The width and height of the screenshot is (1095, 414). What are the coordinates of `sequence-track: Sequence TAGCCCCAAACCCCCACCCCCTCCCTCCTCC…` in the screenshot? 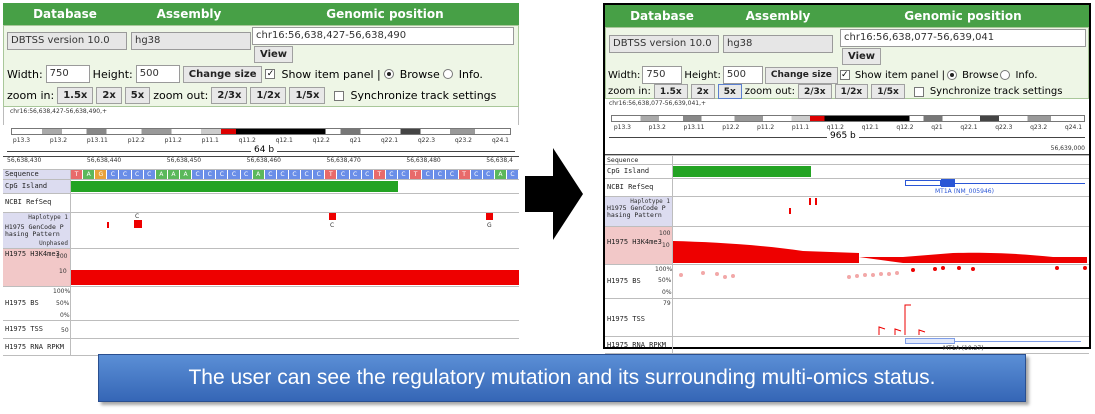 It's located at (261, 174).